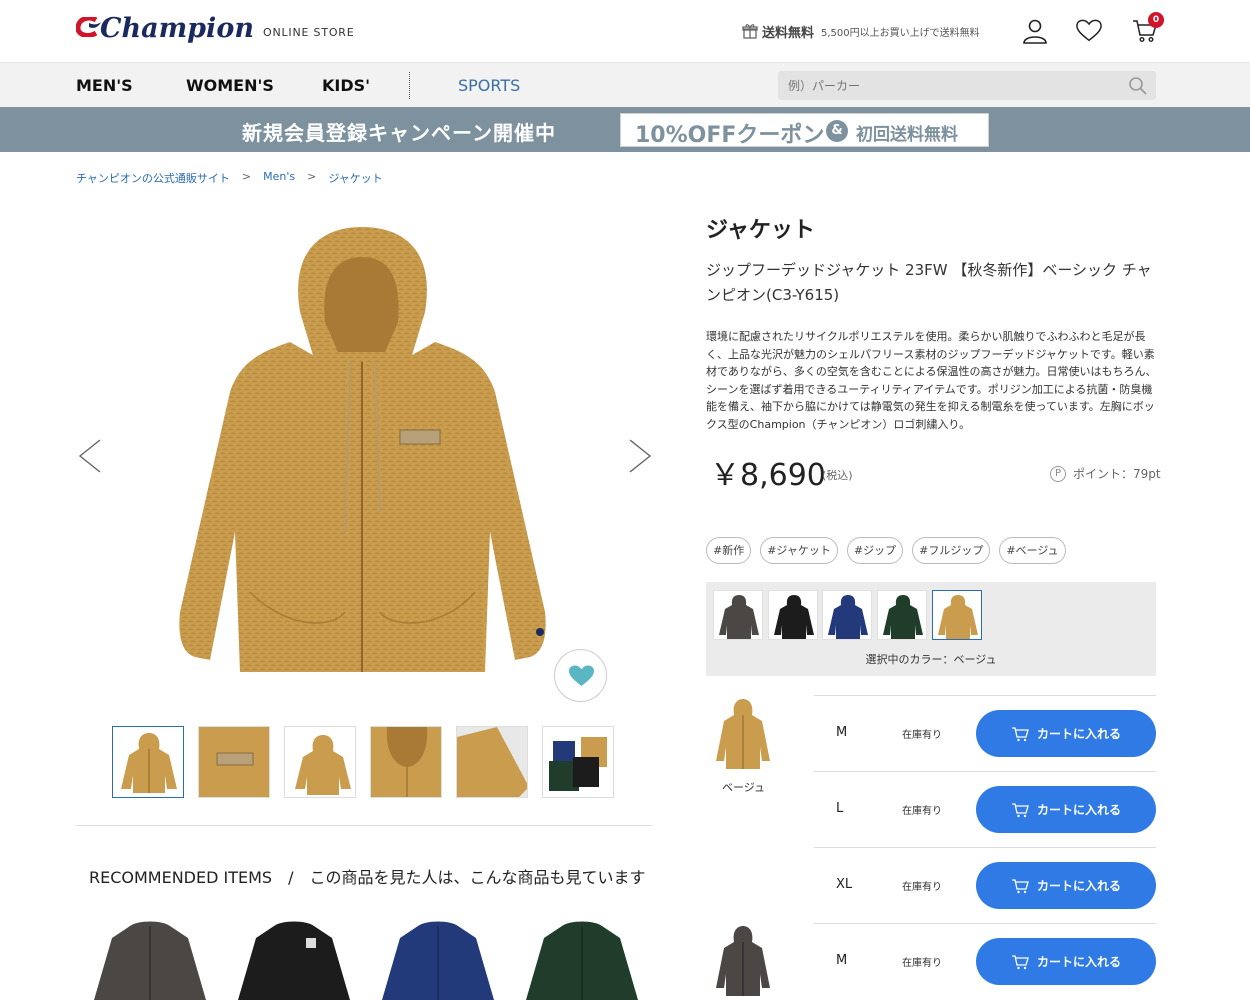  I want to click on variant-label-beige: ベージュ, so click(744, 787).